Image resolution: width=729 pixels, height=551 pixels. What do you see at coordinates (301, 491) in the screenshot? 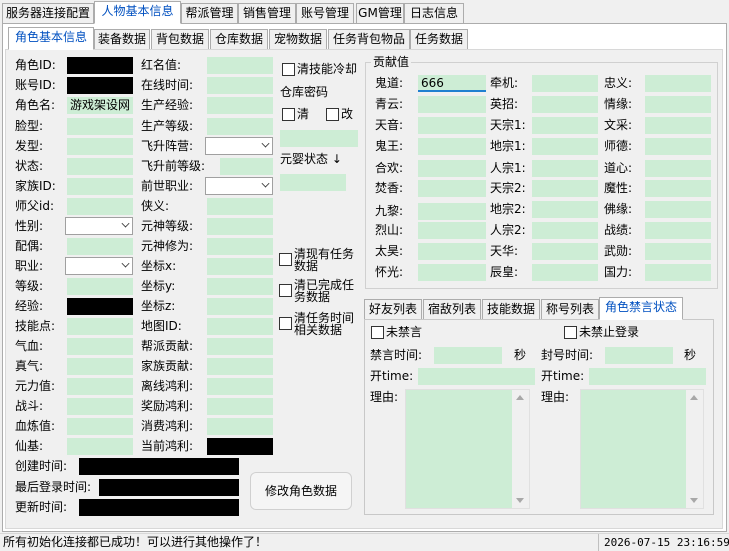
I see `modify-role-button: 修改角色数据` at bounding box center [301, 491].